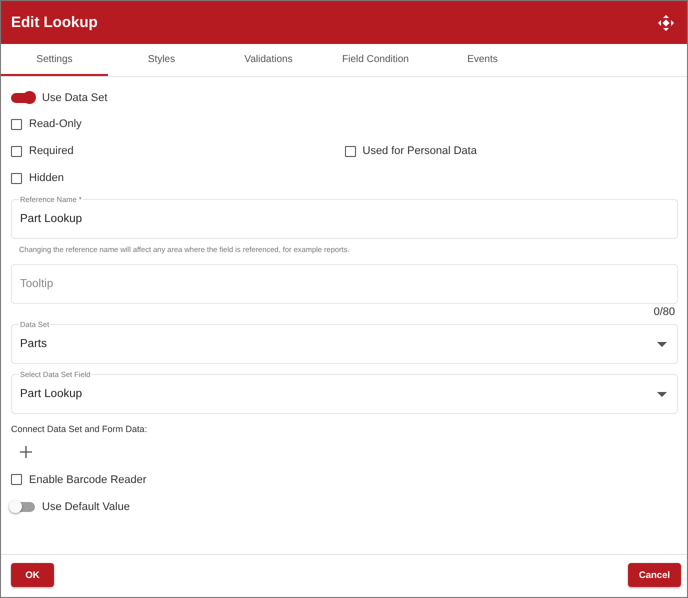  What do you see at coordinates (268, 60) in the screenshot?
I see `tab: Validations` at bounding box center [268, 60].